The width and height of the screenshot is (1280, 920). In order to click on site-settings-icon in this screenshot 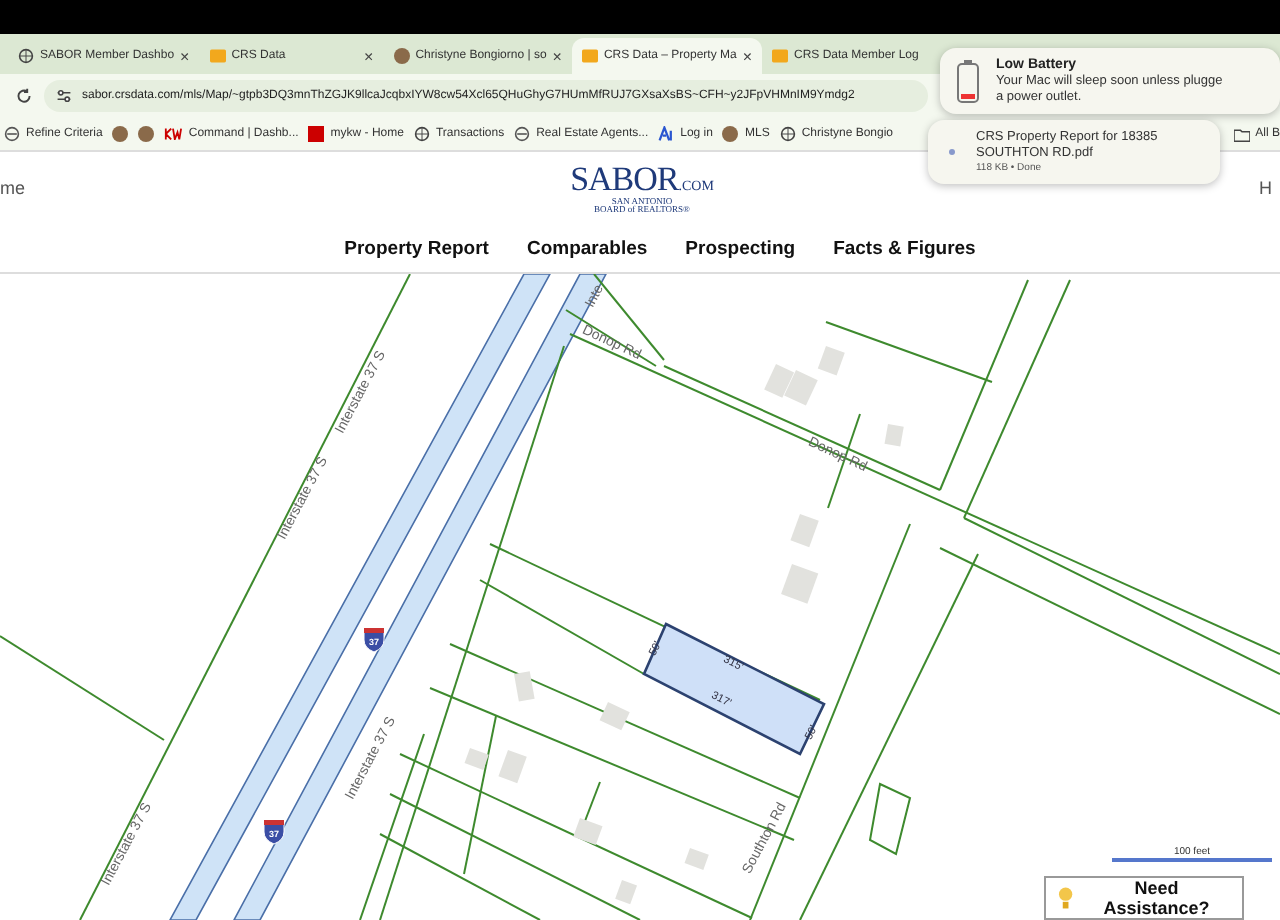, I will do `click(64, 96)`.